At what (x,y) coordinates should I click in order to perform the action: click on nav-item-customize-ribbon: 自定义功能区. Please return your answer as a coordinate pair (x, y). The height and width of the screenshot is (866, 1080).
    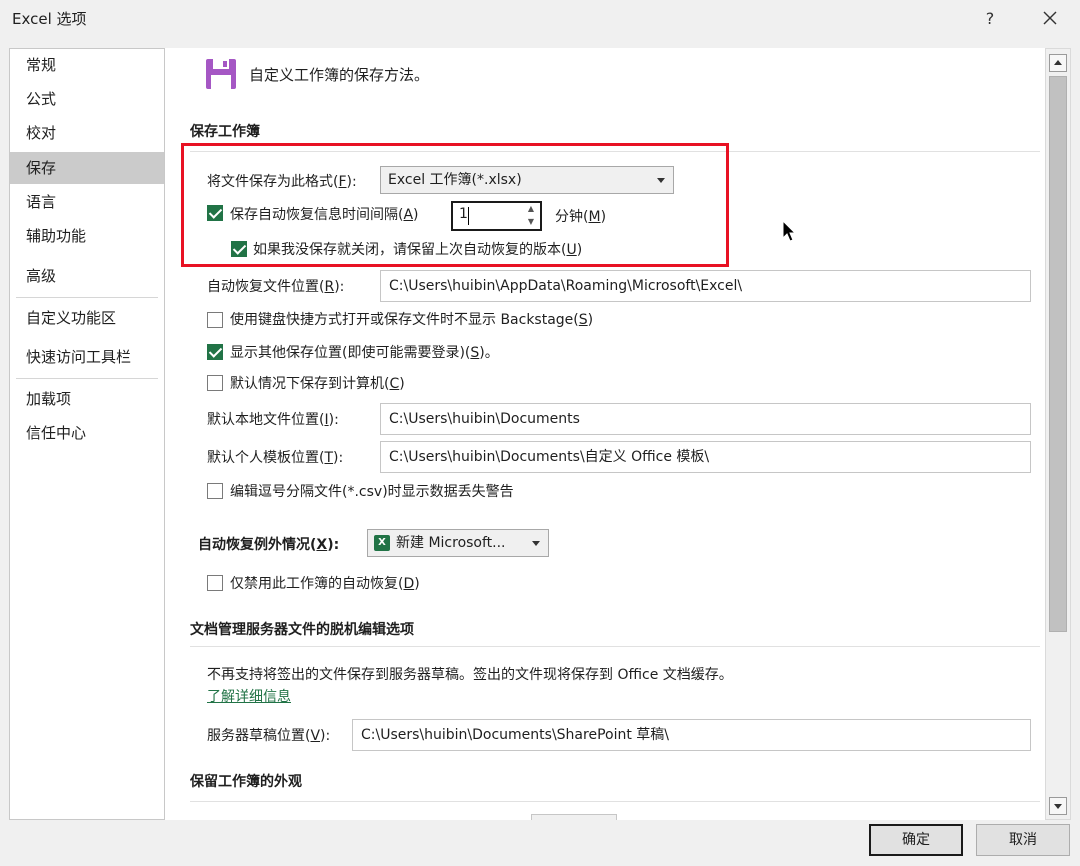
    Looking at the image, I should click on (87, 318).